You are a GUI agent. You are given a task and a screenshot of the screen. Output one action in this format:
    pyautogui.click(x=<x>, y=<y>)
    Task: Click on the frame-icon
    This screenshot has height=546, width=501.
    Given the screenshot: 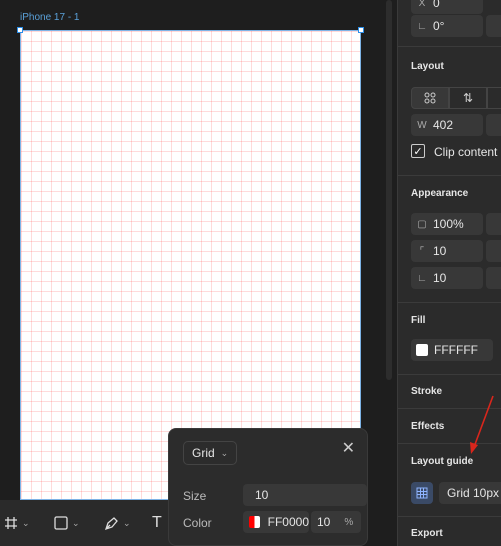 What is the action you would take?
    pyautogui.click(x=11, y=523)
    